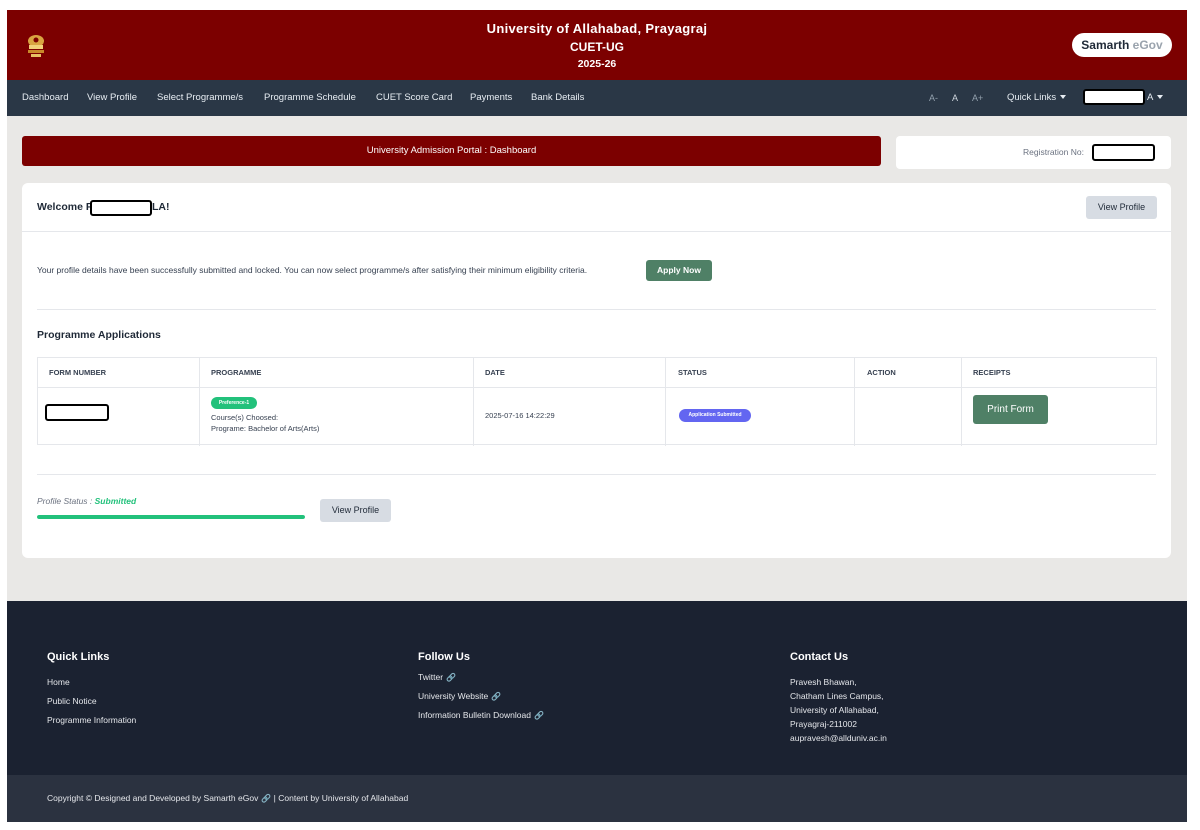 The height and width of the screenshot is (830, 1200). I want to click on nav-dashboard: Dashboard, so click(45, 98).